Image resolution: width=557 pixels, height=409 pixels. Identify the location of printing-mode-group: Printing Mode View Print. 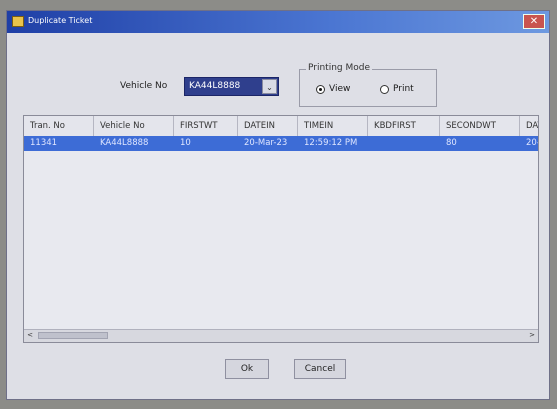
(368, 85).